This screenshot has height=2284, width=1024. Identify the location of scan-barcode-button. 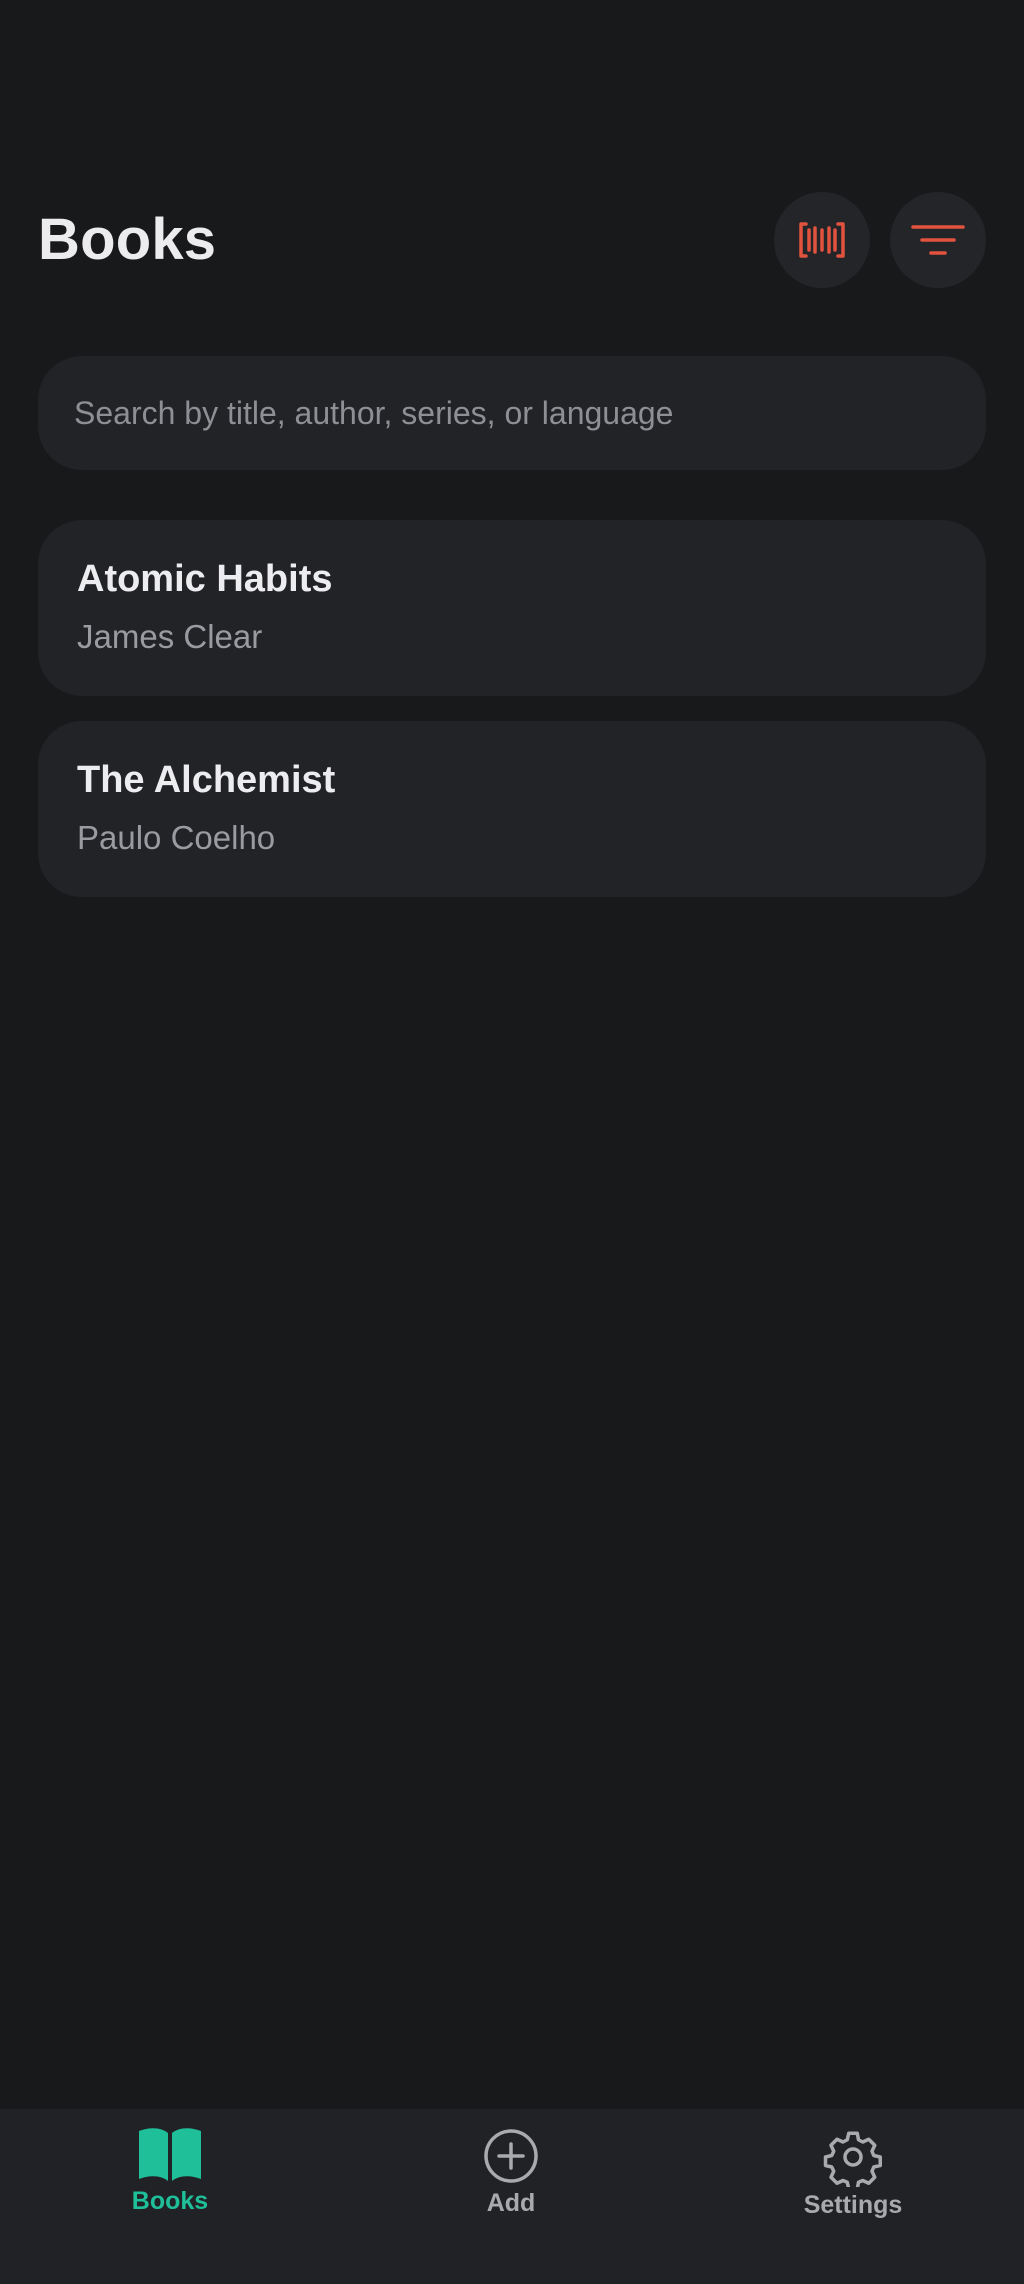
(822, 240).